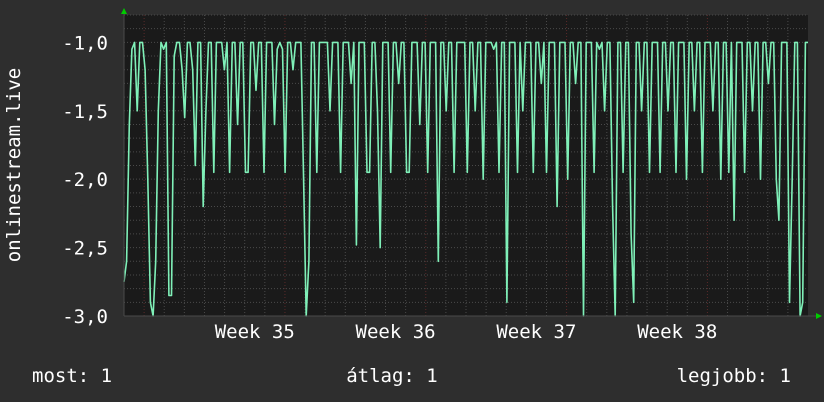 This screenshot has height=402, width=824. I want to click on y-tick-label: -1,0, so click(85, 43).